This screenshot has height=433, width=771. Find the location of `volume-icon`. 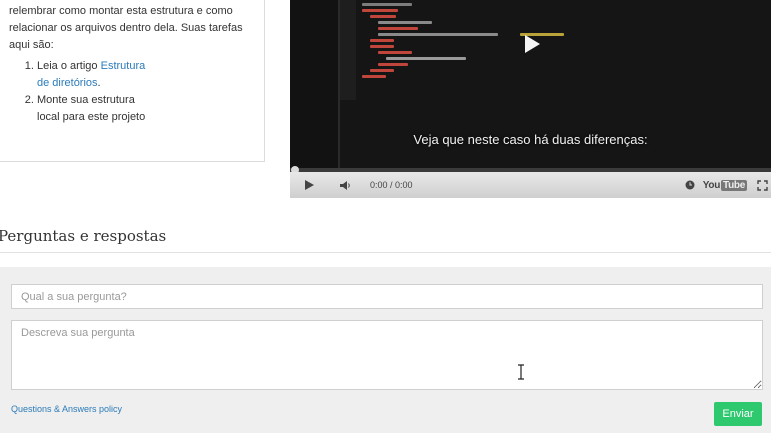

volume-icon is located at coordinates (345, 185).